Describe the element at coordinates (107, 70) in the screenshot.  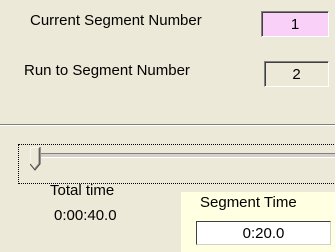
I see `run-to-segment-label: Run to Segment Number` at that location.